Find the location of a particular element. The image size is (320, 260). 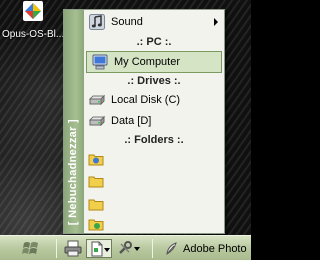

menu-sidebar-title: [ Nebuchadnezzar ] is located at coordinates (73, 171).